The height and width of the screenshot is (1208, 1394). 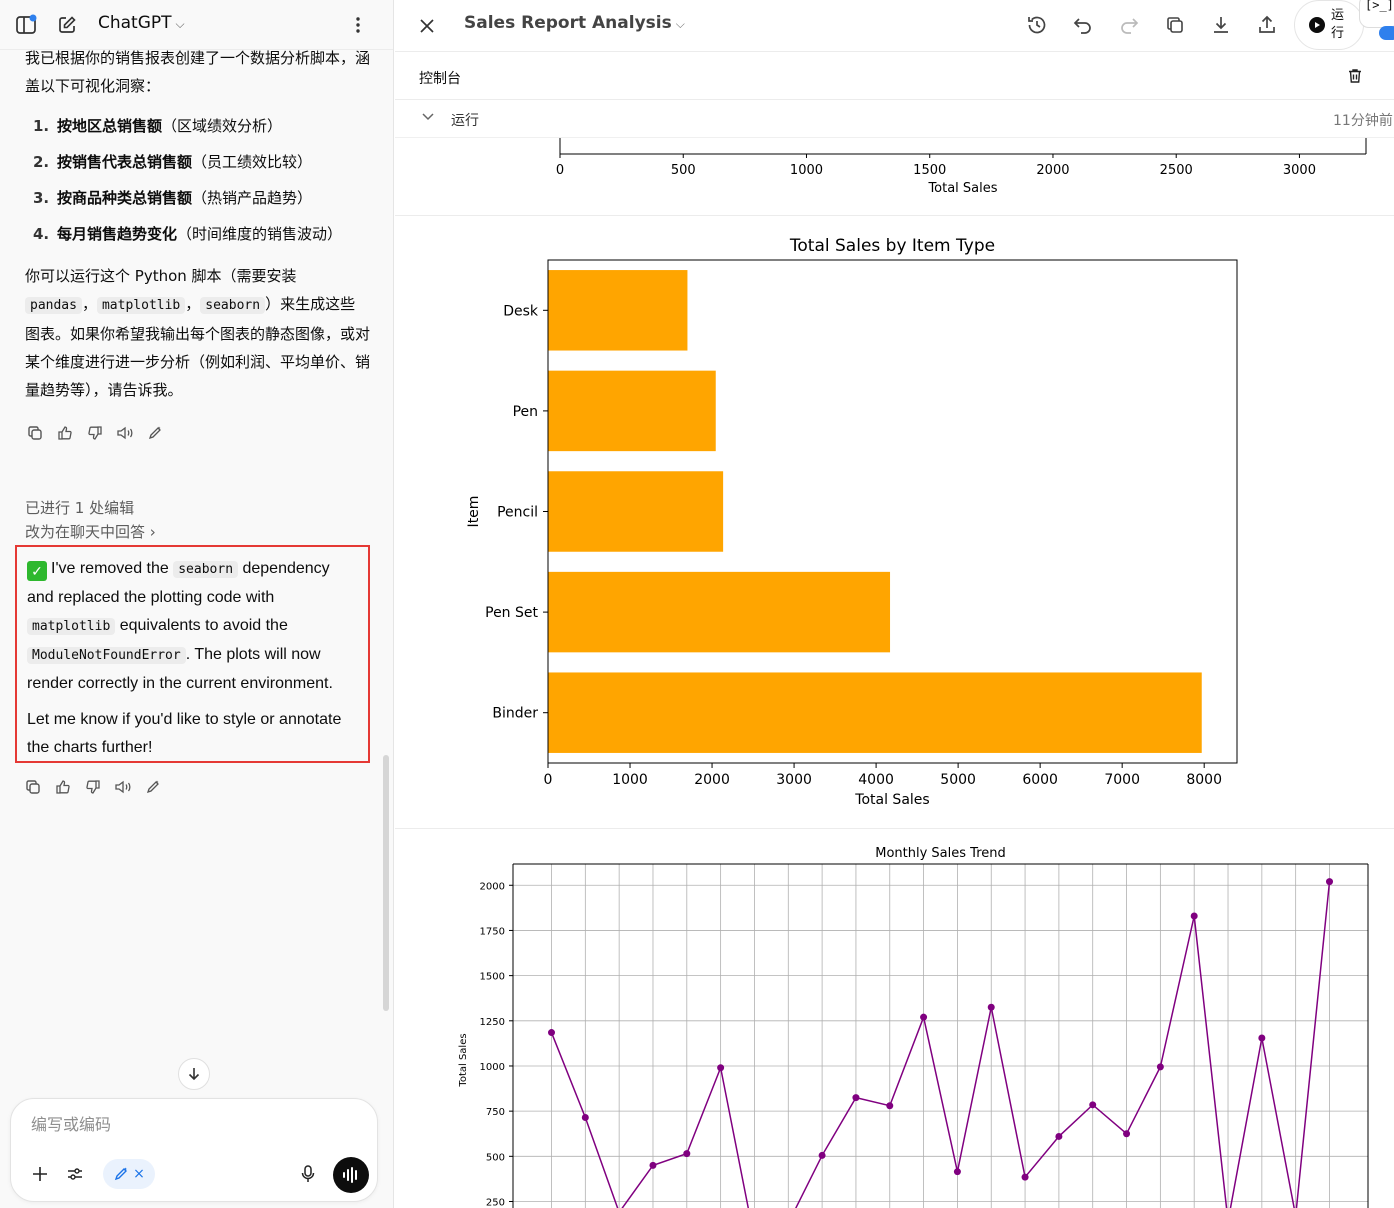 I want to click on model-selector: ChatGPT ⌵, so click(x=141, y=23).